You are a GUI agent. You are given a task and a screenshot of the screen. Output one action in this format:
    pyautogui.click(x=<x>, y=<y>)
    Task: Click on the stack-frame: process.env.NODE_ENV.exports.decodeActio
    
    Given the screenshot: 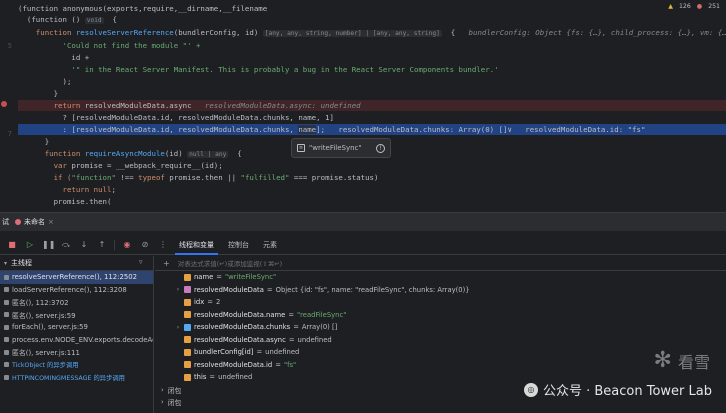 What is the action you would take?
    pyautogui.click(x=76, y=340)
    